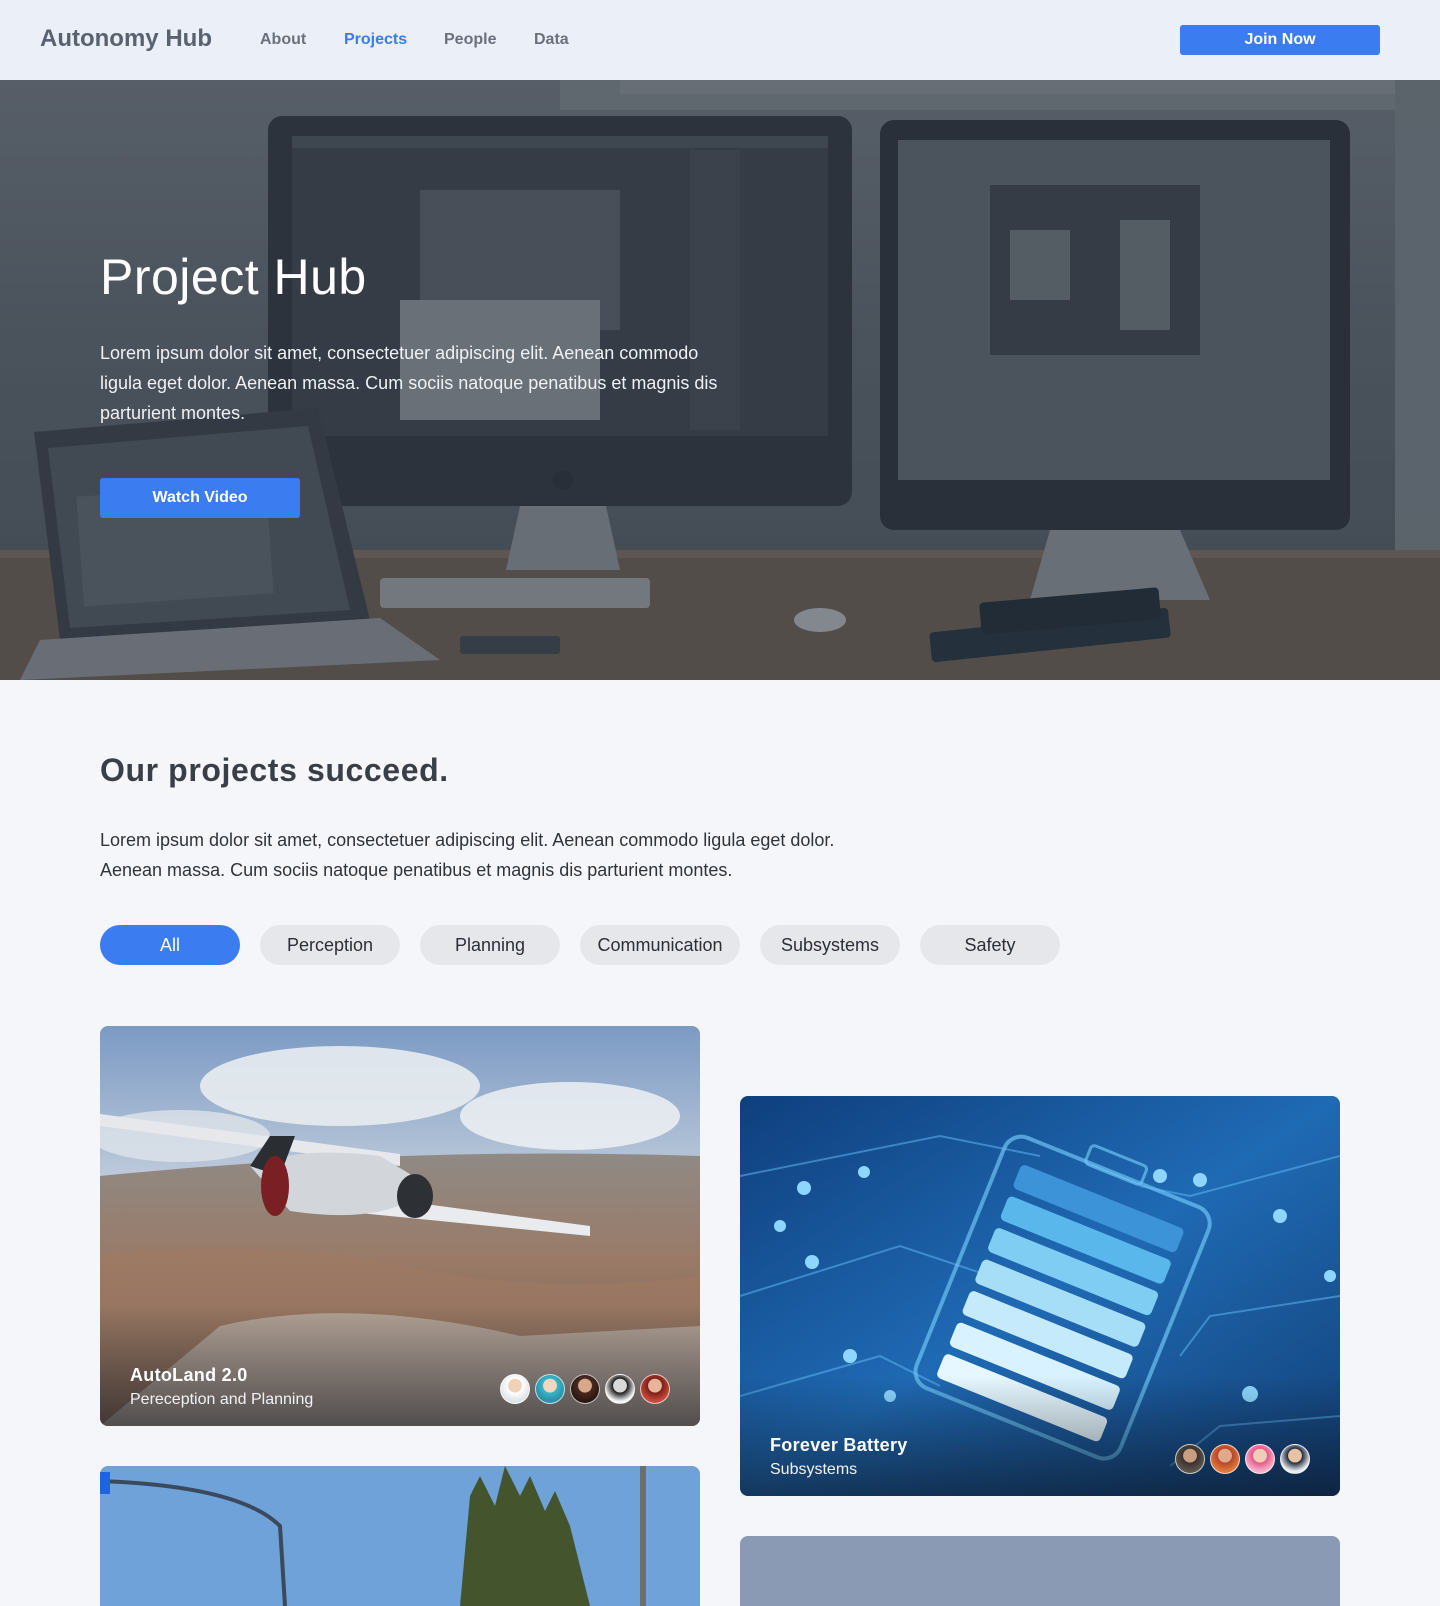 Image resolution: width=1440 pixels, height=1606 pixels. What do you see at coordinates (189, 1375) in the screenshot?
I see `project-title: AutoLand 2.0` at bounding box center [189, 1375].